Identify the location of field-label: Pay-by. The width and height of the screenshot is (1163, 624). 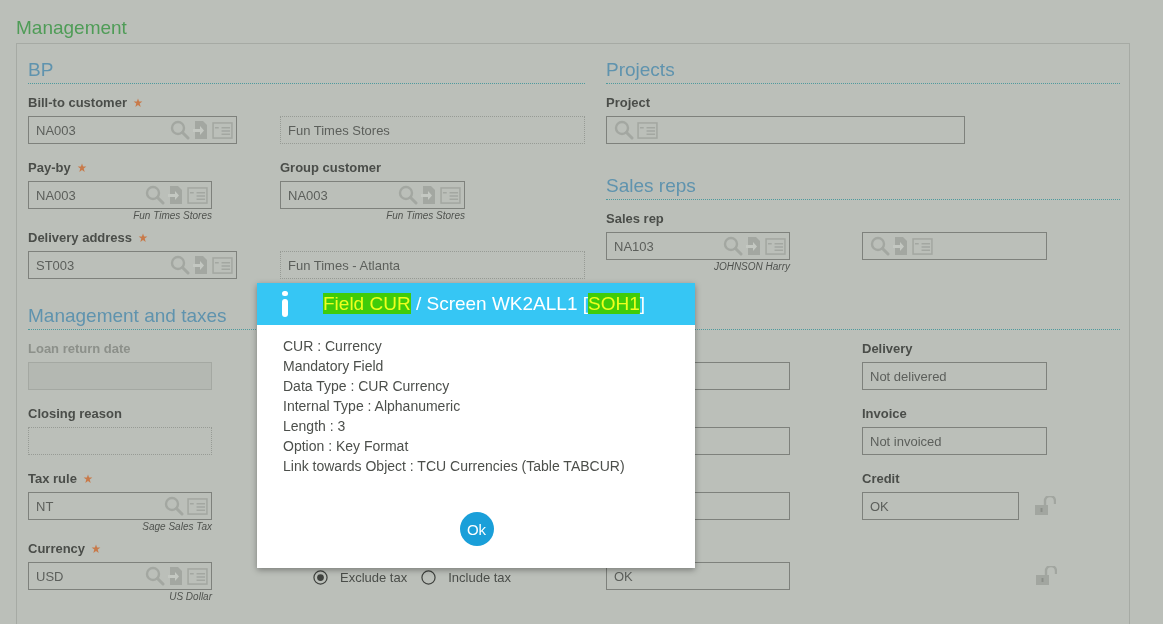
(49, 168).